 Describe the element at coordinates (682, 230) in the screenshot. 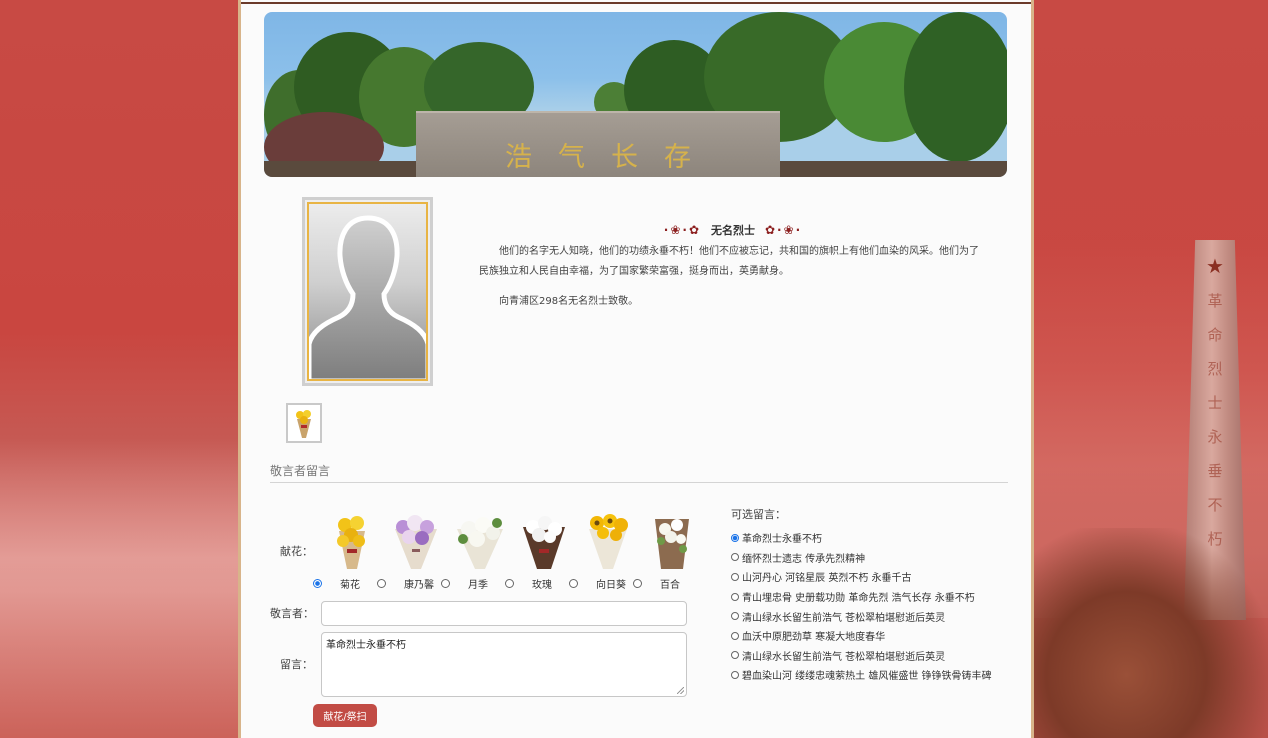

I see `plum-blossom-left-icon: ·❀·✿` at that location.